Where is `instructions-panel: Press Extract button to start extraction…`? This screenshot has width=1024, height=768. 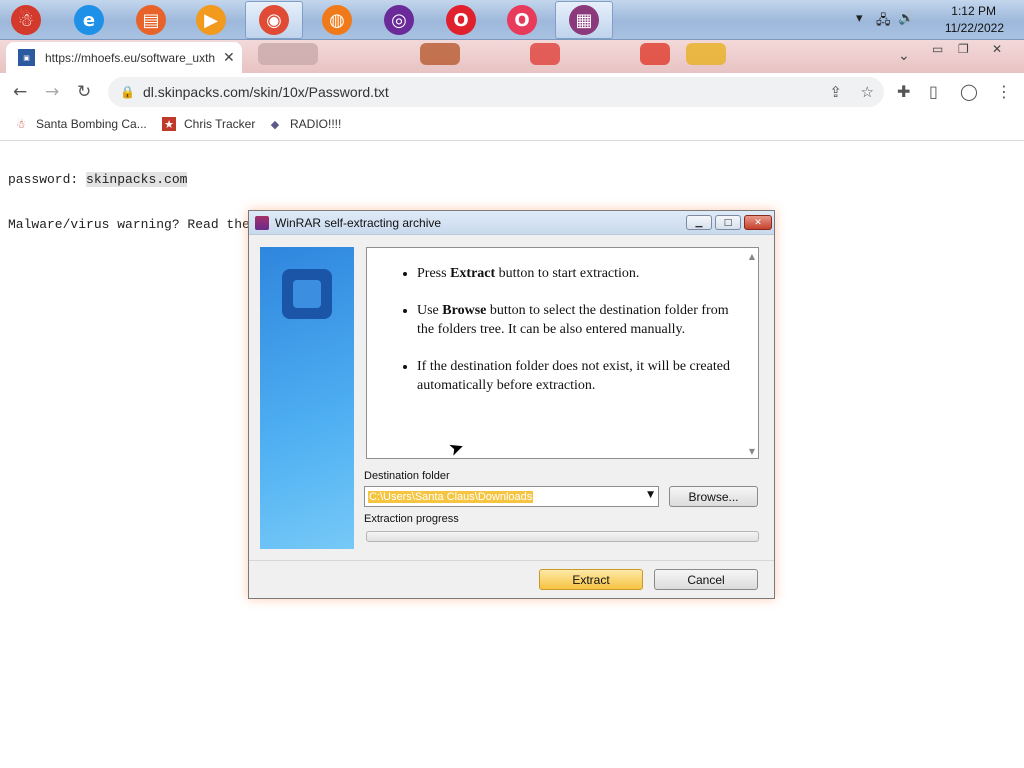
instructions-panel: Press Extract button to start extraction… is located at coordinates (562, 353).